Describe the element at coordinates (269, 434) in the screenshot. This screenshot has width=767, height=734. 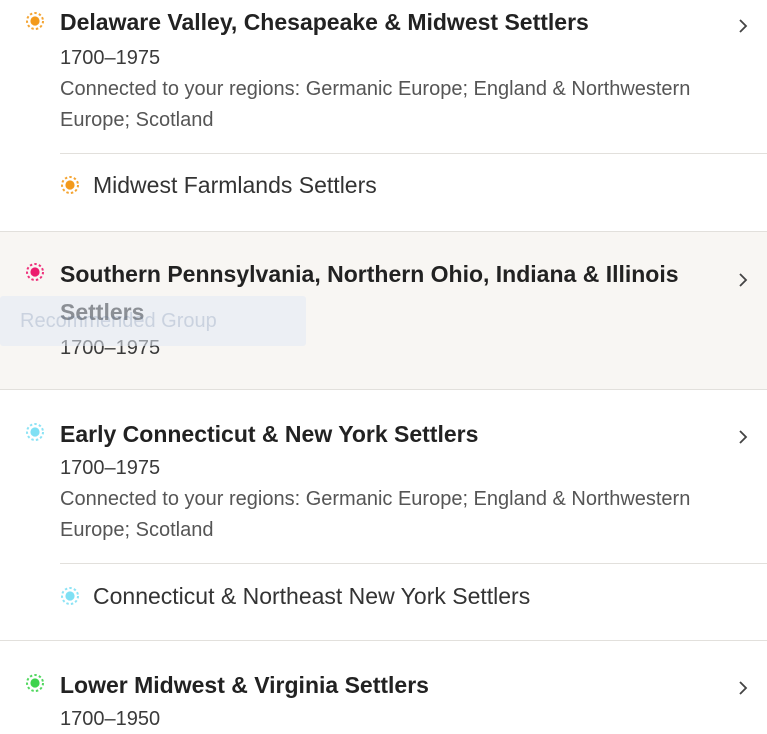
I see `region-title: Early Connecticut & New York Settlers` at that location.